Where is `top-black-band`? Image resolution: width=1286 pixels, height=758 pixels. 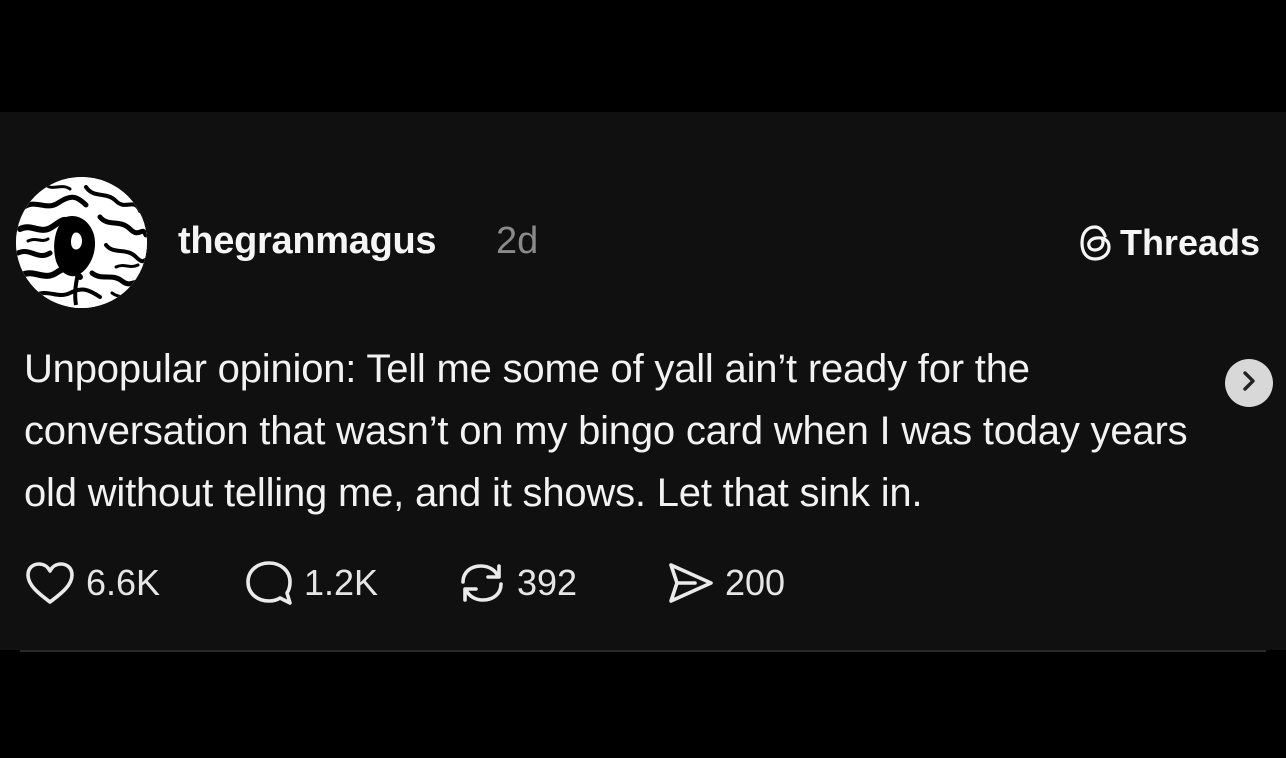 top-black-band is located at coordinates (643, 56).